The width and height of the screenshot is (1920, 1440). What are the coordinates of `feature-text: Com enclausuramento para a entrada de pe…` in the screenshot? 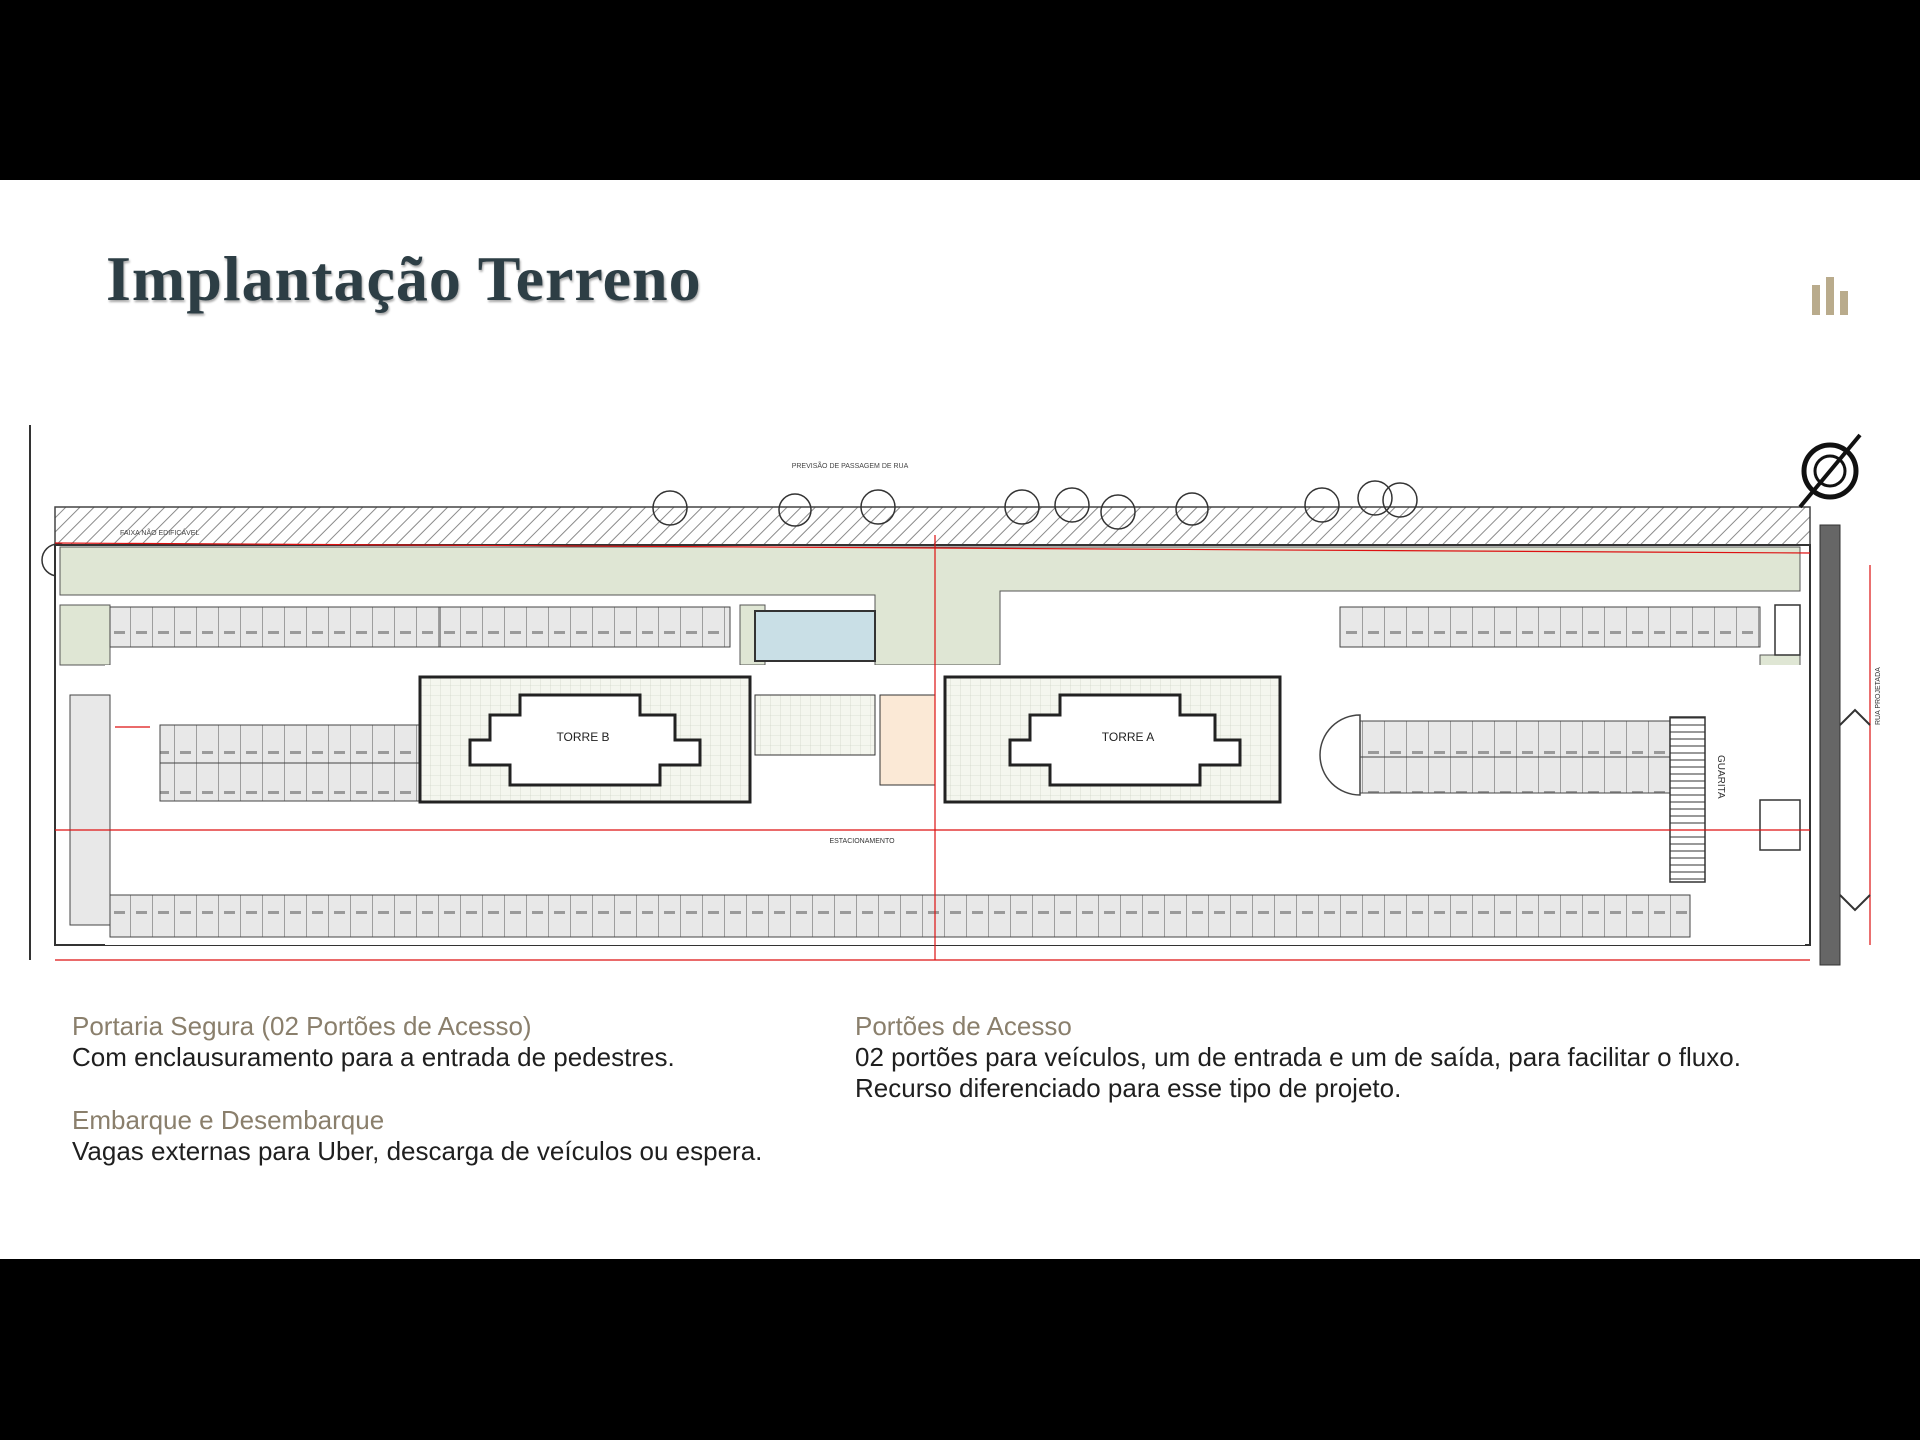 It's located at (373, 1057).